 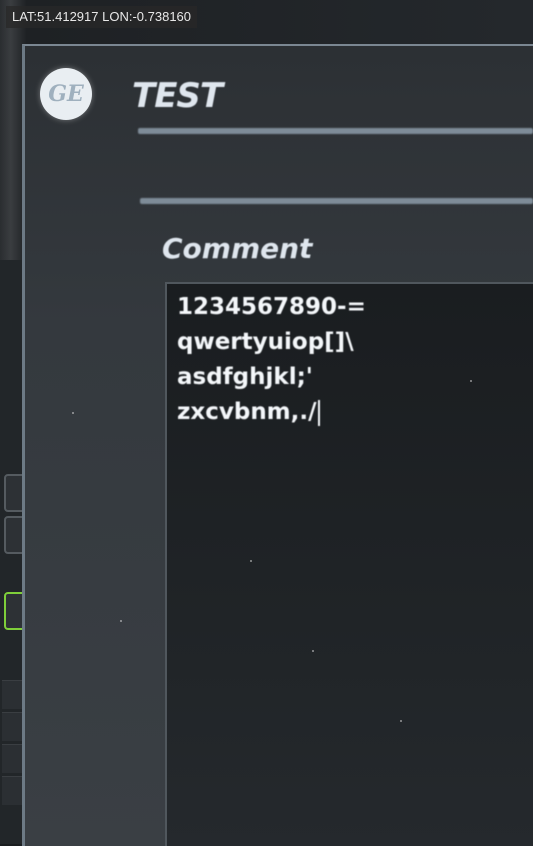 I want to click on ge-logo-icon: GE, so click(x=66, y=94).